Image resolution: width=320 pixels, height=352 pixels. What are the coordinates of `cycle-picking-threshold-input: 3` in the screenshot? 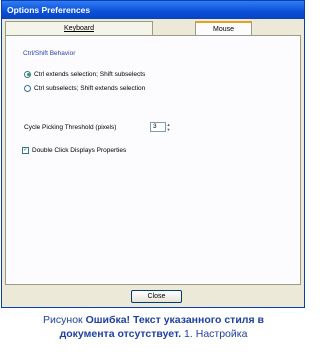 It's located at (158, 127).